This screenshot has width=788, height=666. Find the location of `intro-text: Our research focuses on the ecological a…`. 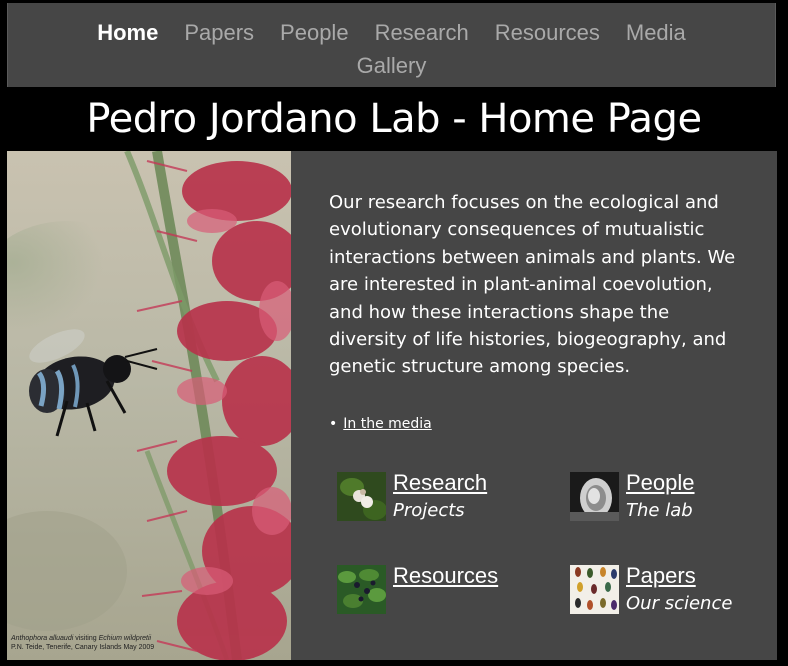

intro-text: Our research focuses on the ecological a… is located at coordinates (532, 285).